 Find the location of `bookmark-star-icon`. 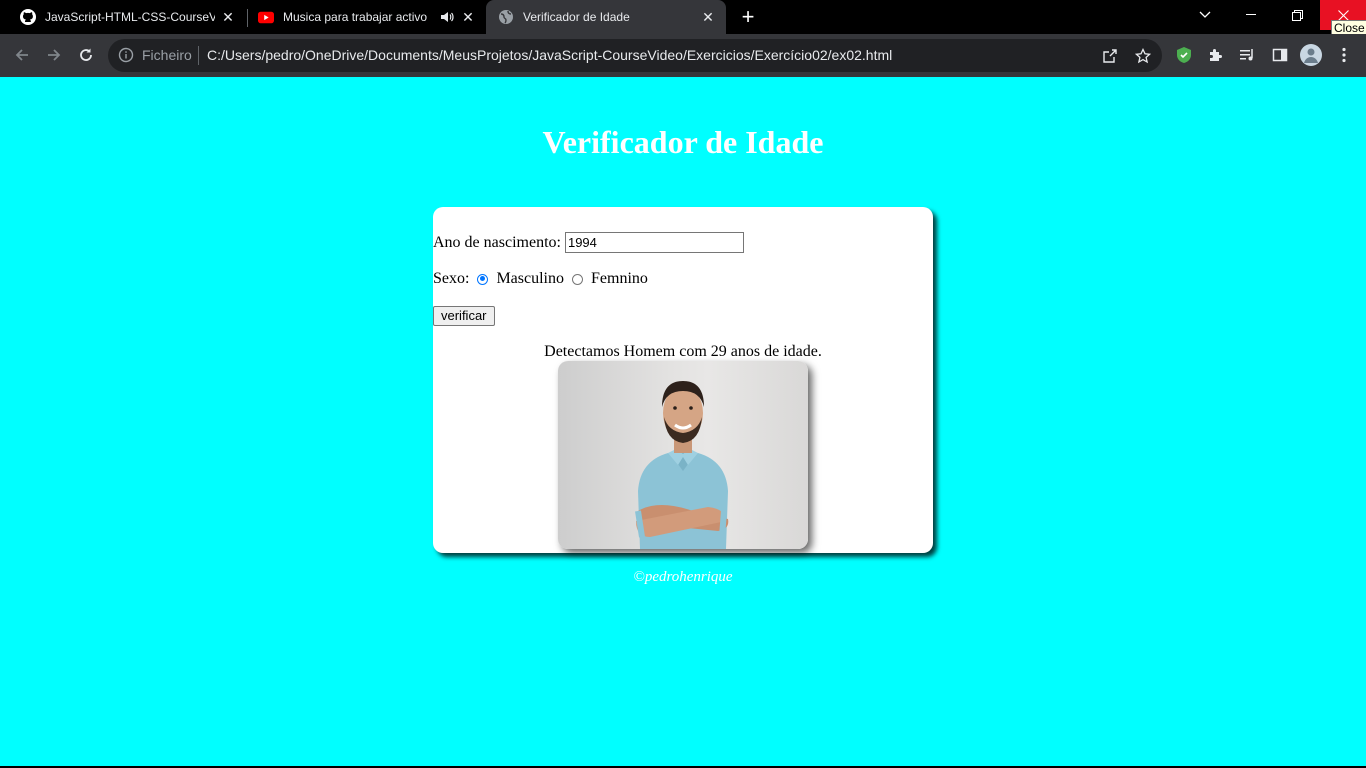

bookmark-star-icon is located at coordinates (1143, 56).